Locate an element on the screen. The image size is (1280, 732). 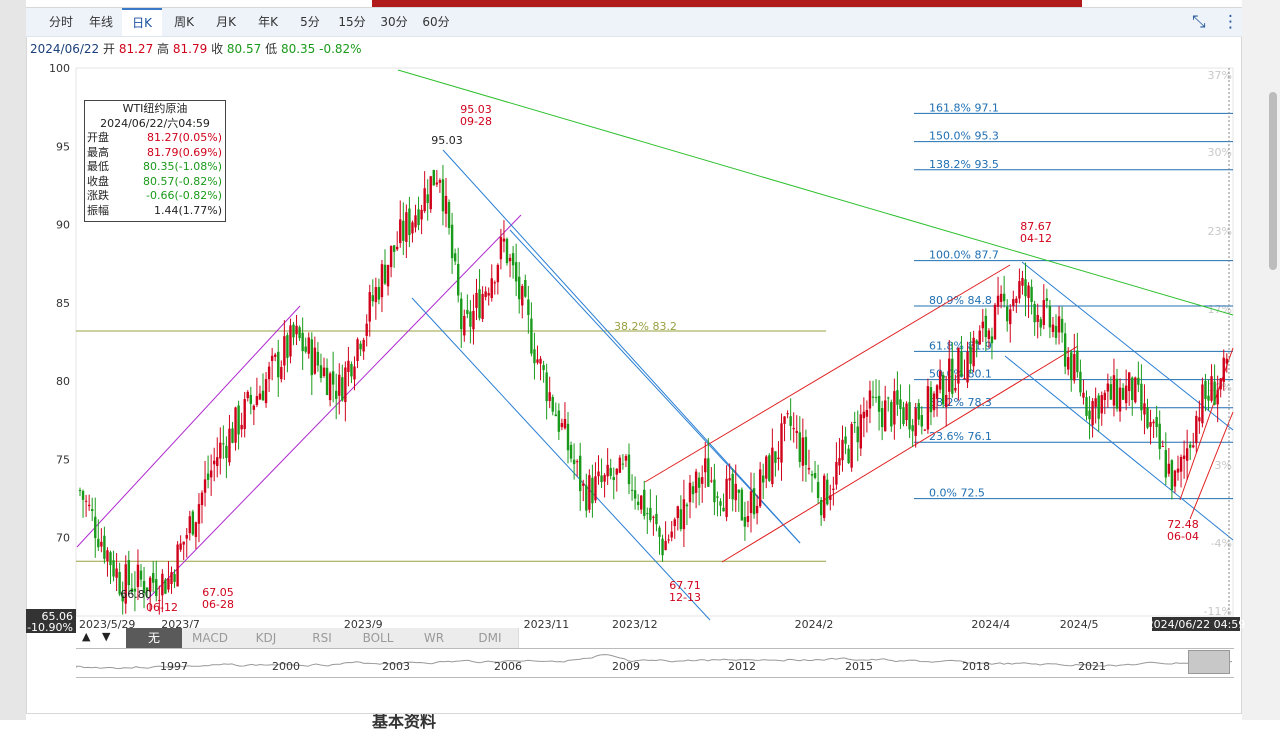
indicator-tab: DMI is located at coordinates (490, 638).